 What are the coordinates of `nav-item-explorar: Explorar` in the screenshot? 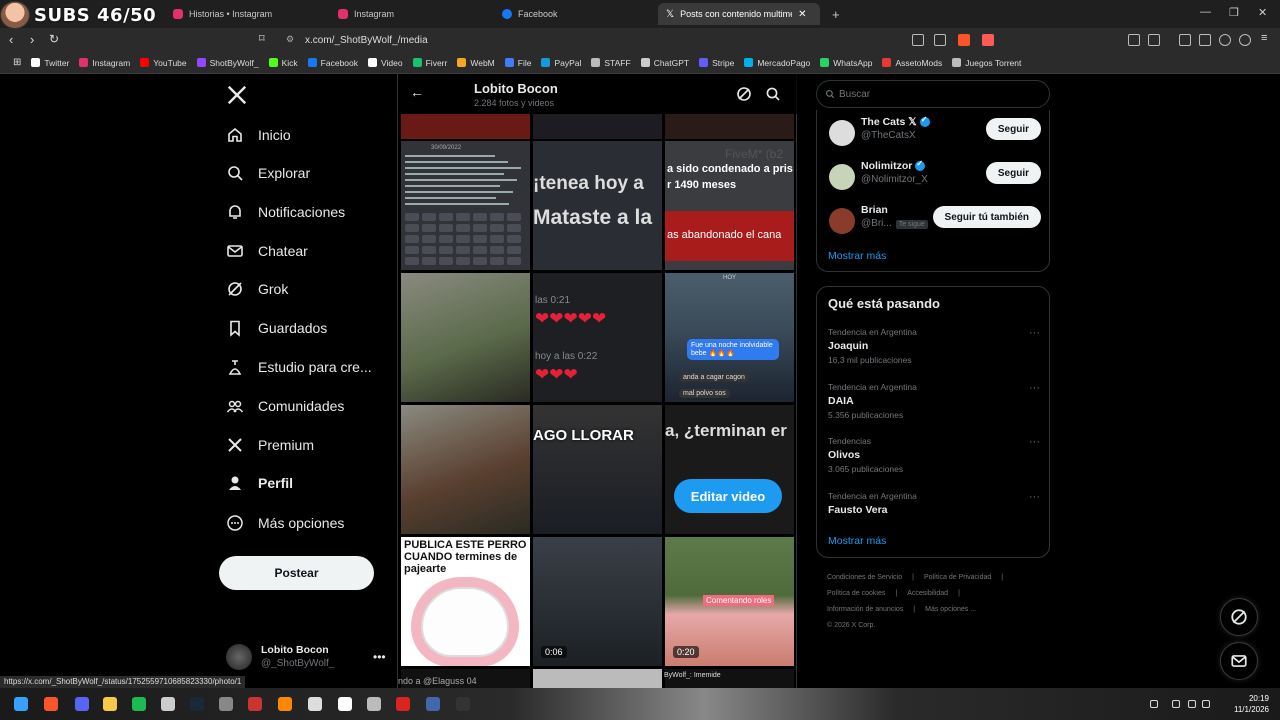 It's located at (268, 173).